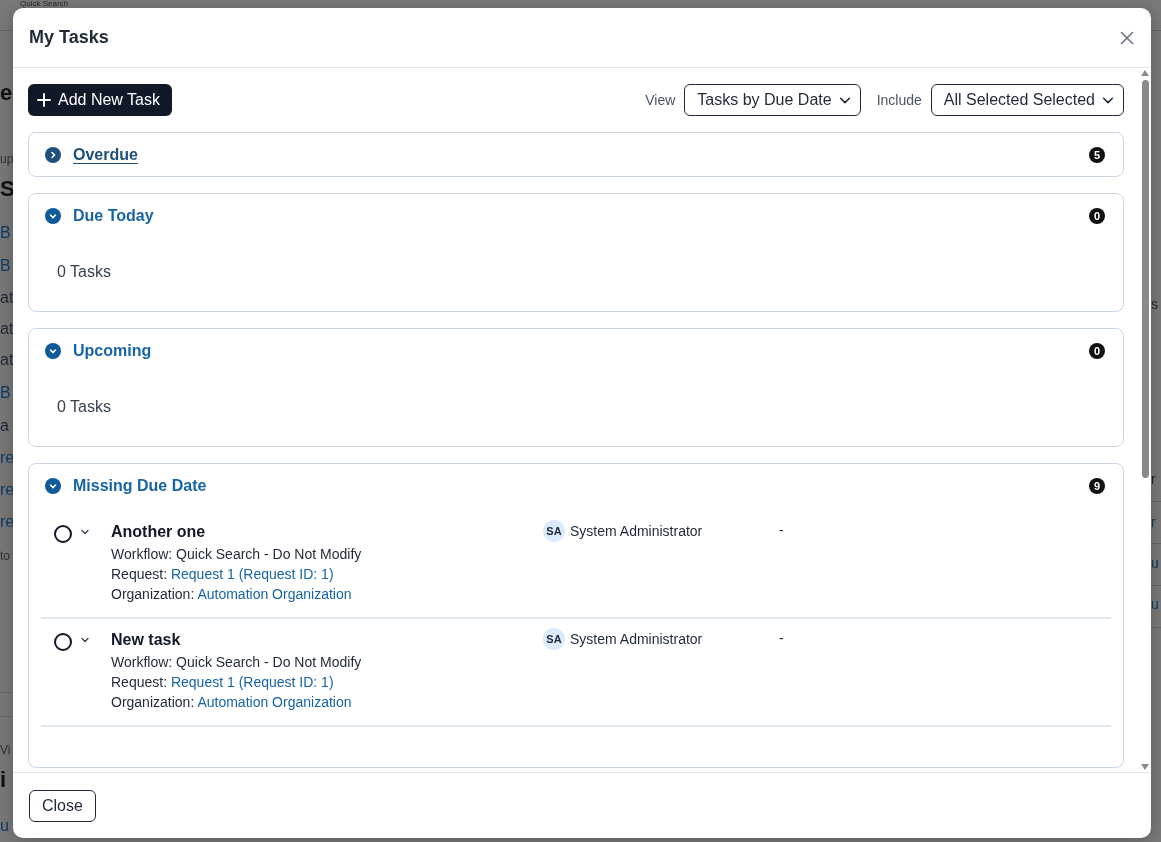 This screenshot has height=842, width=1161. What do you see at coordinates (1027, 100) in the screenshot?
I see `include-dropdown: All Selected Selected` at bounding box center [1027, 100].